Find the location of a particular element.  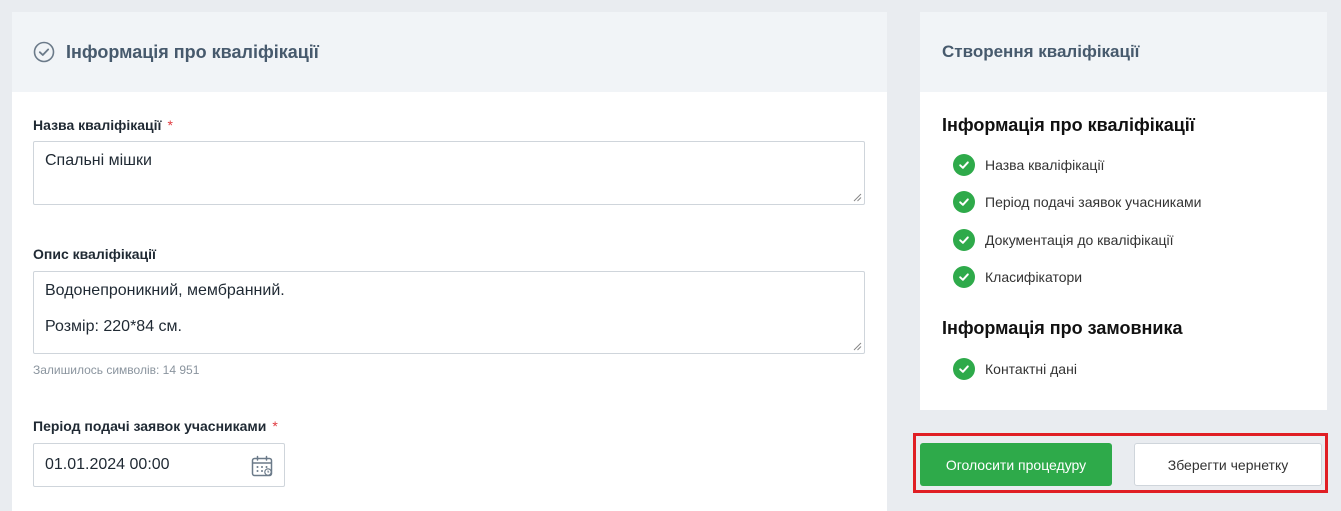

name-field-label: Назва кваліфікації * is located at coordinates (103, 125).